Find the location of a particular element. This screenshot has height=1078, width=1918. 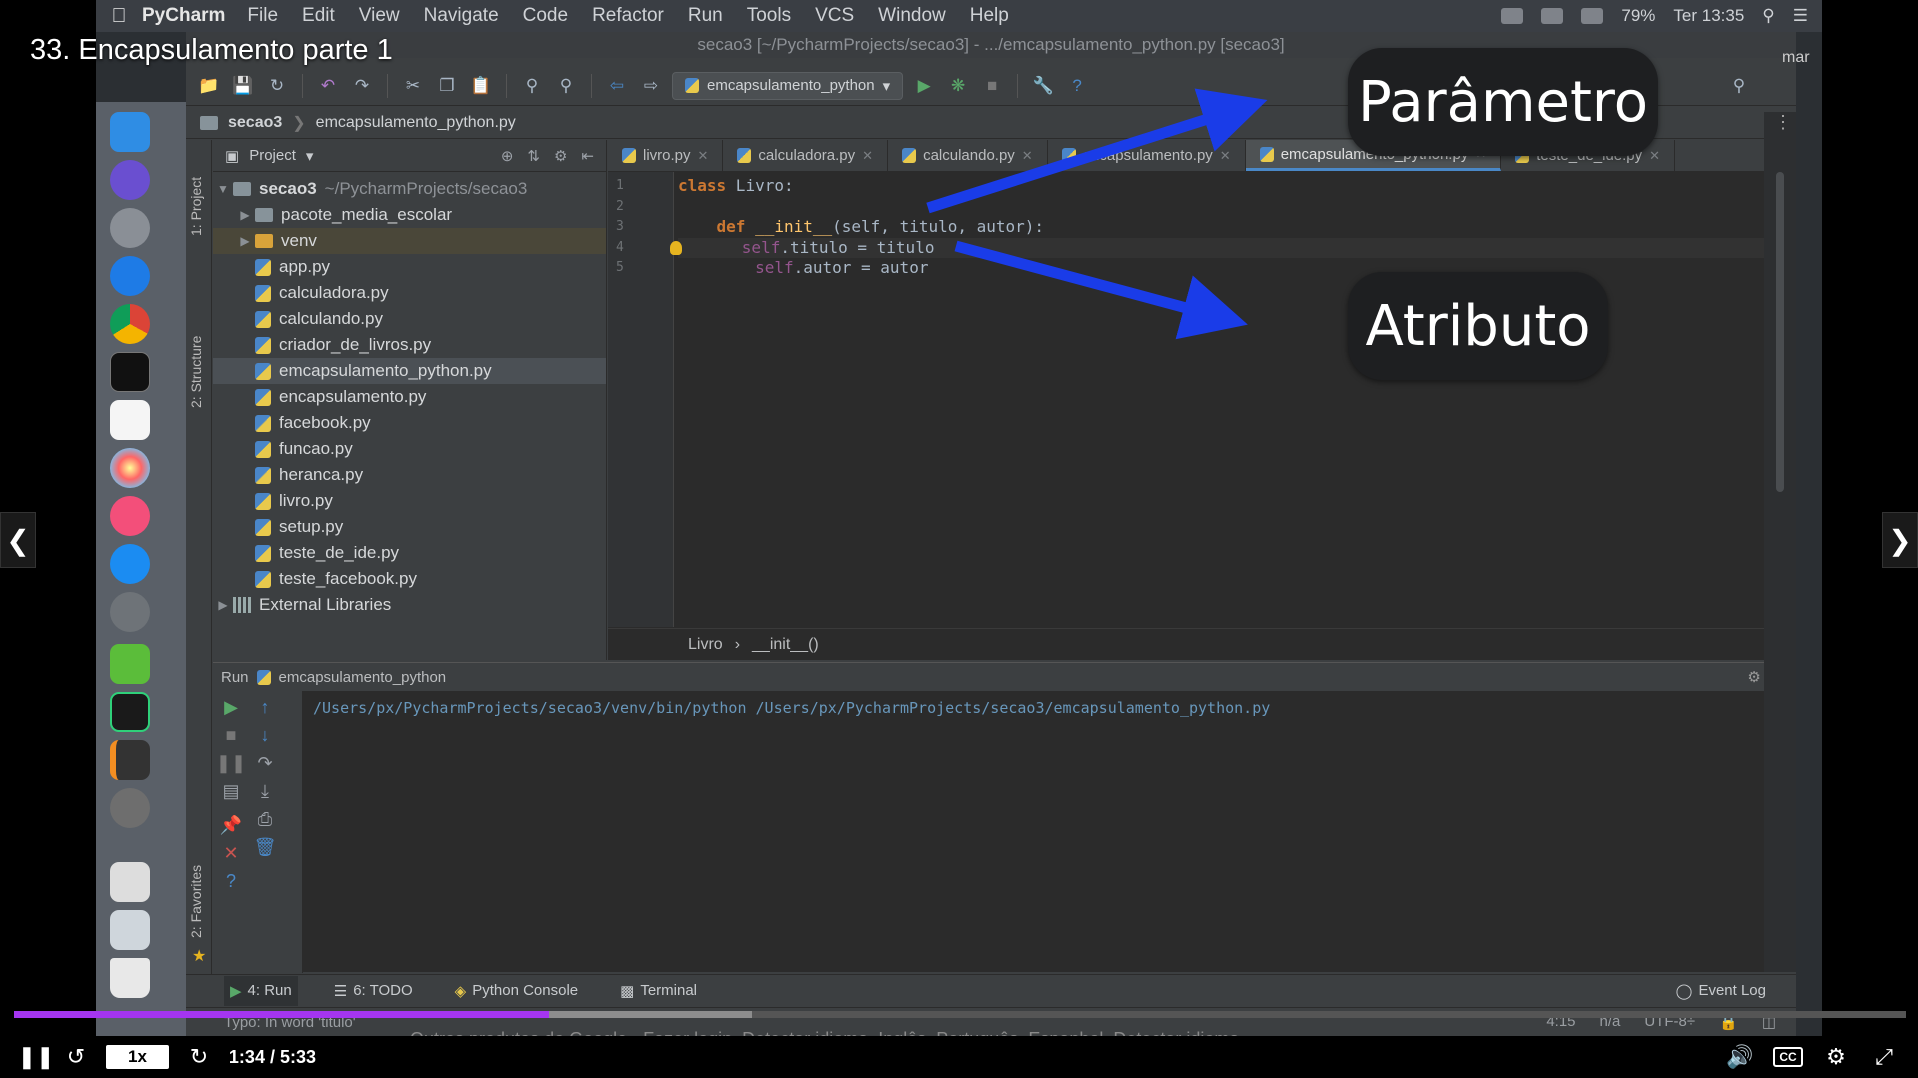

downloads-folder-icon is located at coordinates (130, 930).